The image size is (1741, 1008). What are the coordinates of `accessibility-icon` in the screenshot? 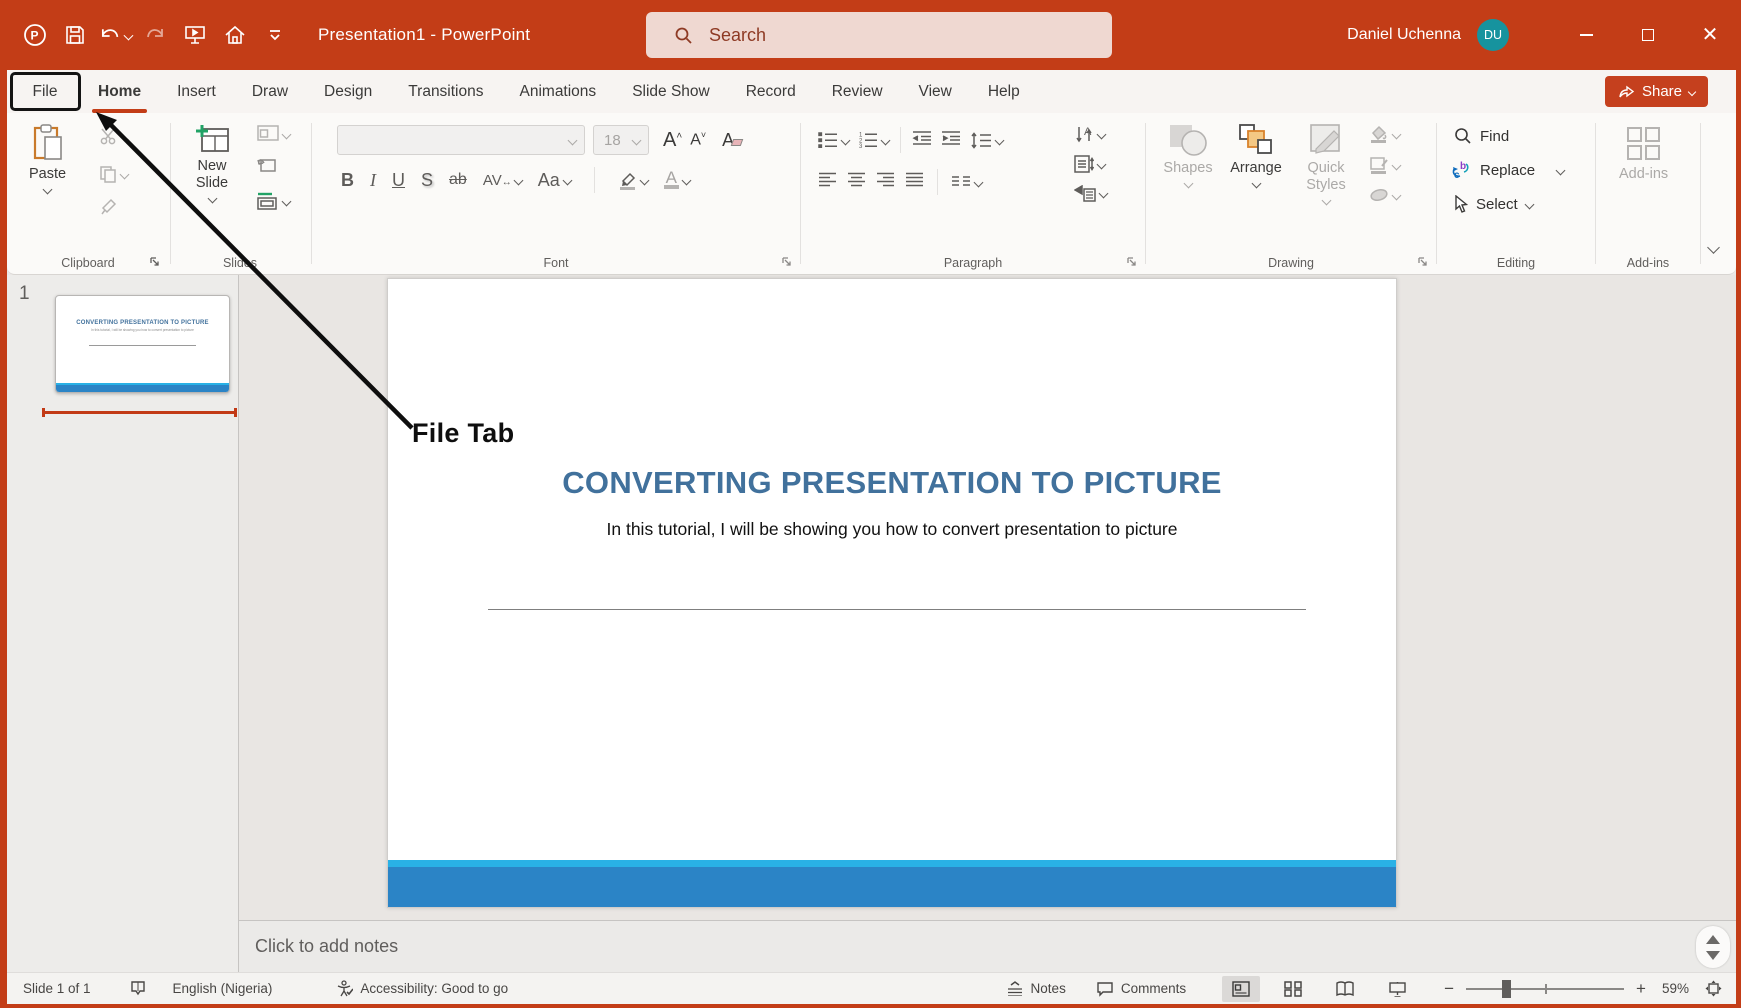 It's located at (346, 988).